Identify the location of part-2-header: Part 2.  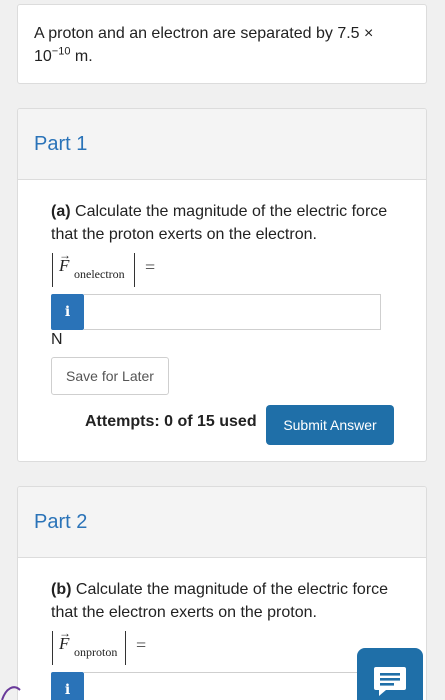
(222, 522).